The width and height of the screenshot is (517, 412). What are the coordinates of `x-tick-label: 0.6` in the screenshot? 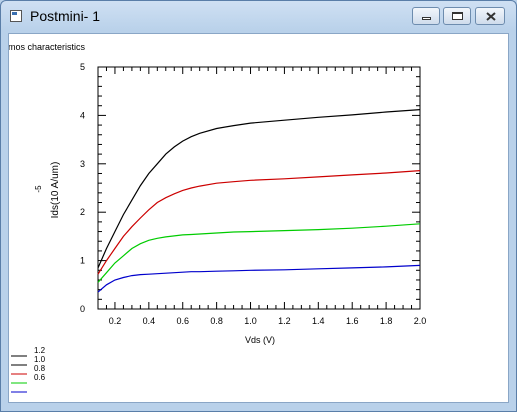 It's located at (182, 321).